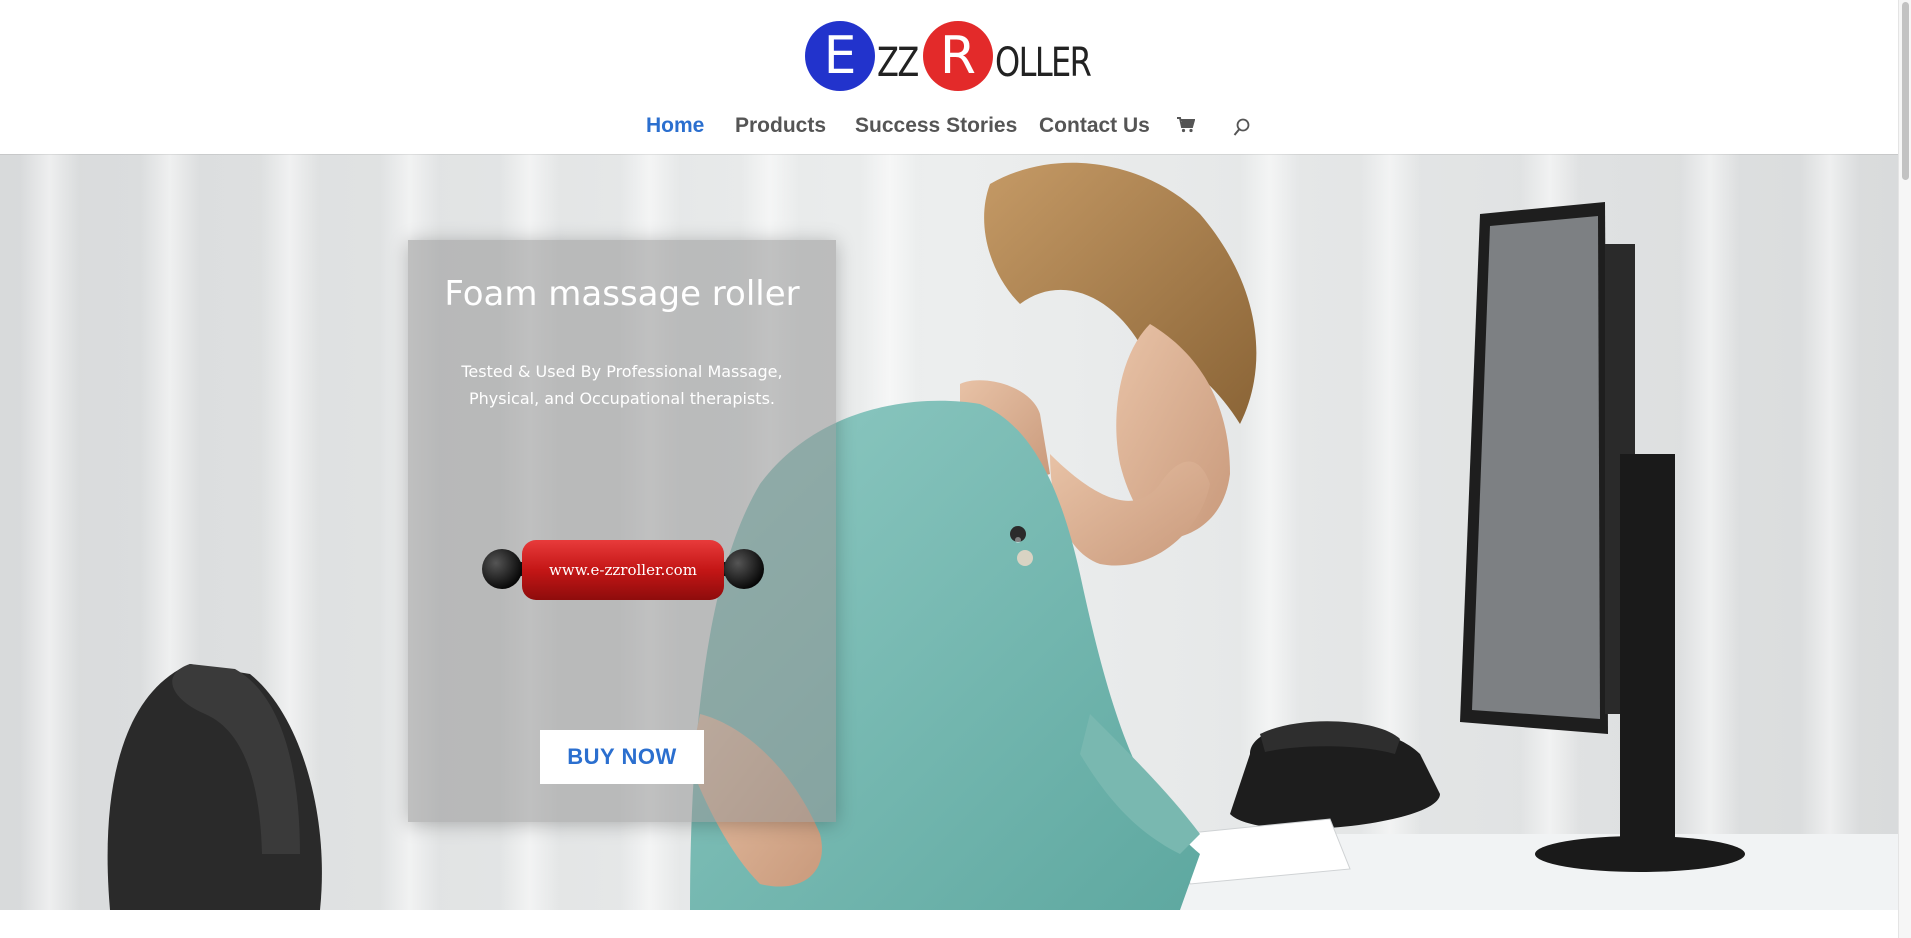 This screenshot has height=938, width=1911. Describe the element at coordinates (780, 126) in the screenshot. I see `nav-item-products: Products` at that location.